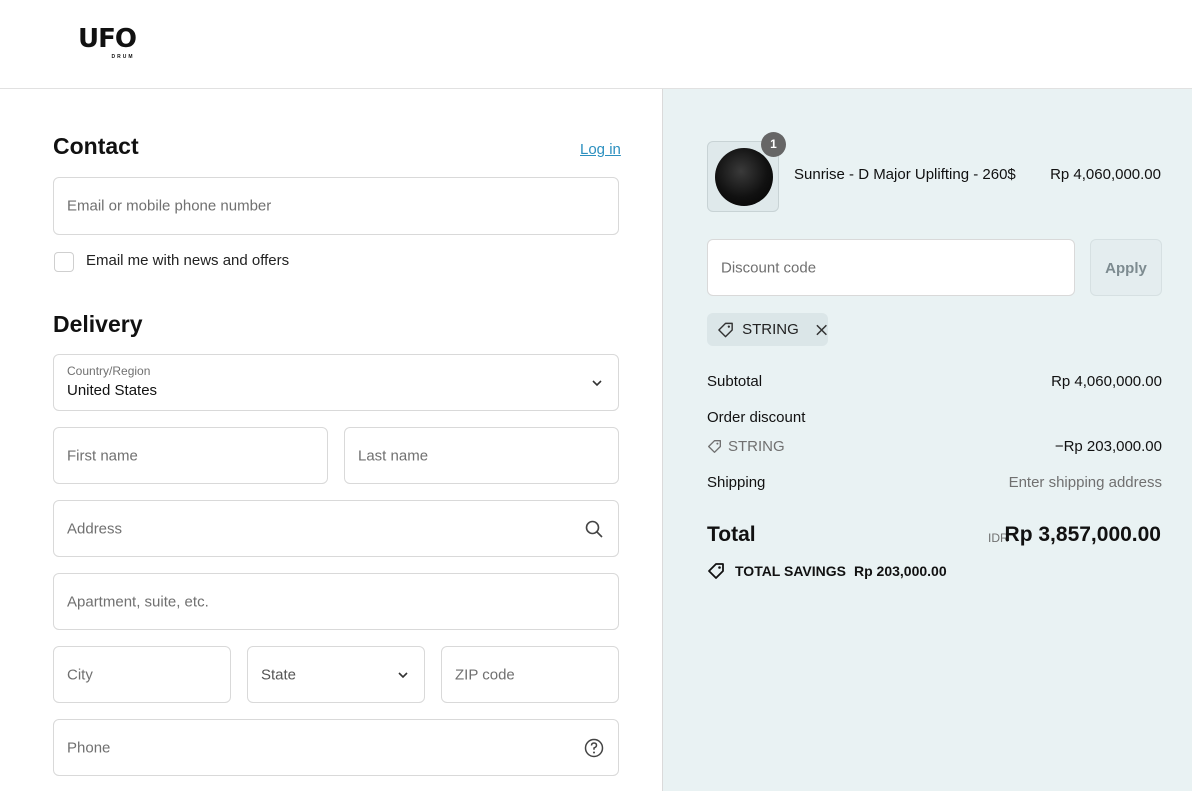  What do you see at coordinates (600, 149) in the screenshot?
I see `login-link: Log in` at bounding box center [600, 149].